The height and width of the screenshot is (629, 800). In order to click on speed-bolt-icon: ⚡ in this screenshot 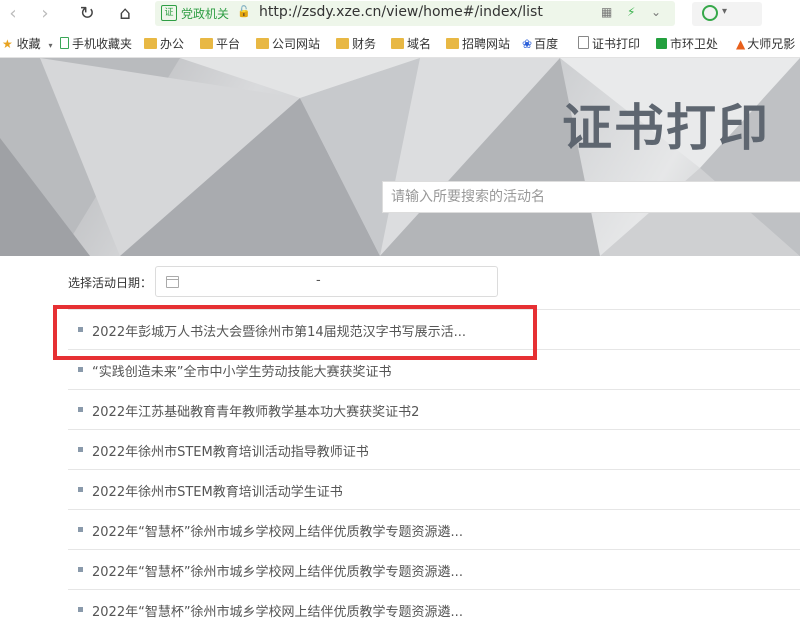, I will do `click(631, 12)`.